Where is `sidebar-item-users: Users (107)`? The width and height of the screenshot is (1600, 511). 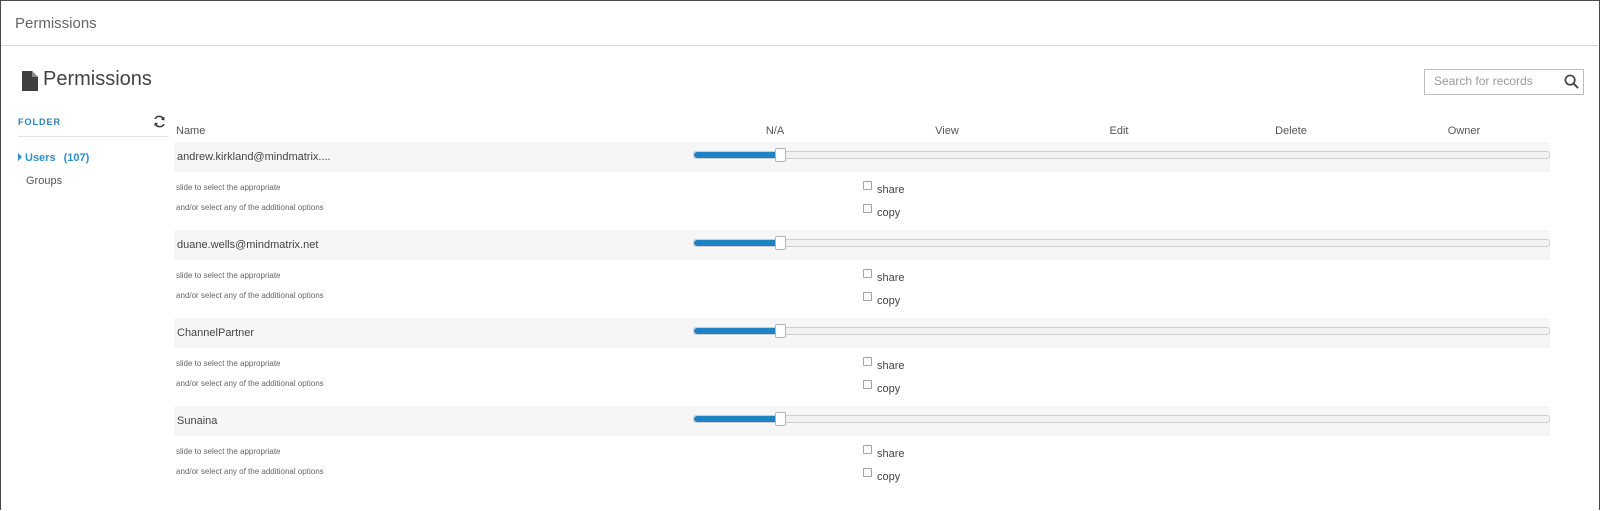 sidebar-item-users: Users (107) is located at coordinates (53, 158).